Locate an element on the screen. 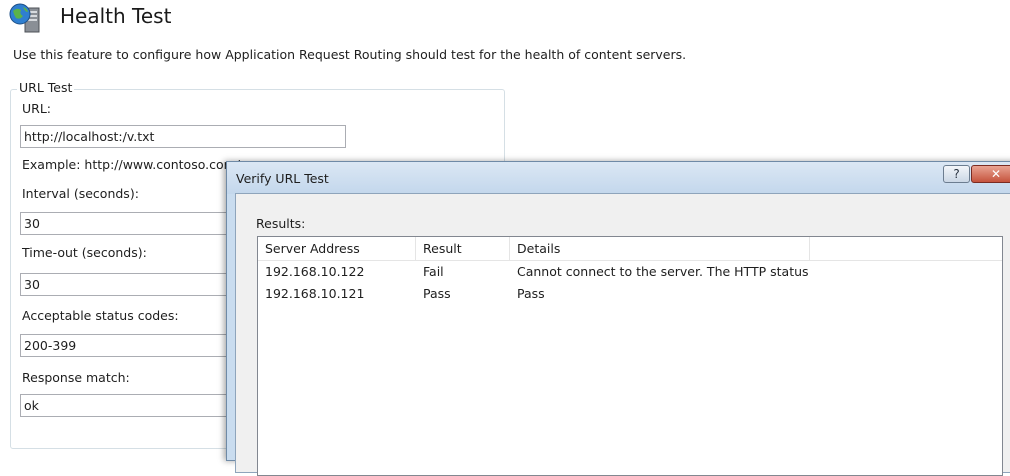  column-details: Details is located at coordinates (660, 248).